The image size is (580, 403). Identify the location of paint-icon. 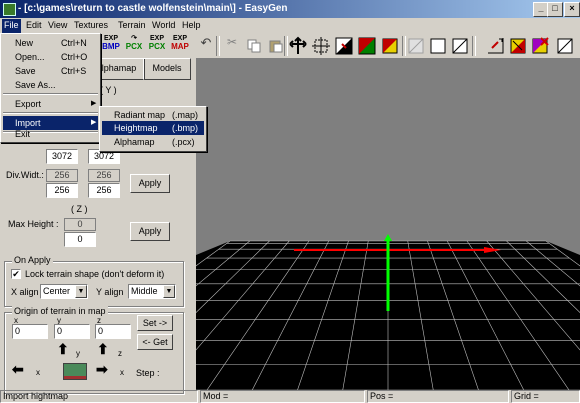
(345, 46).